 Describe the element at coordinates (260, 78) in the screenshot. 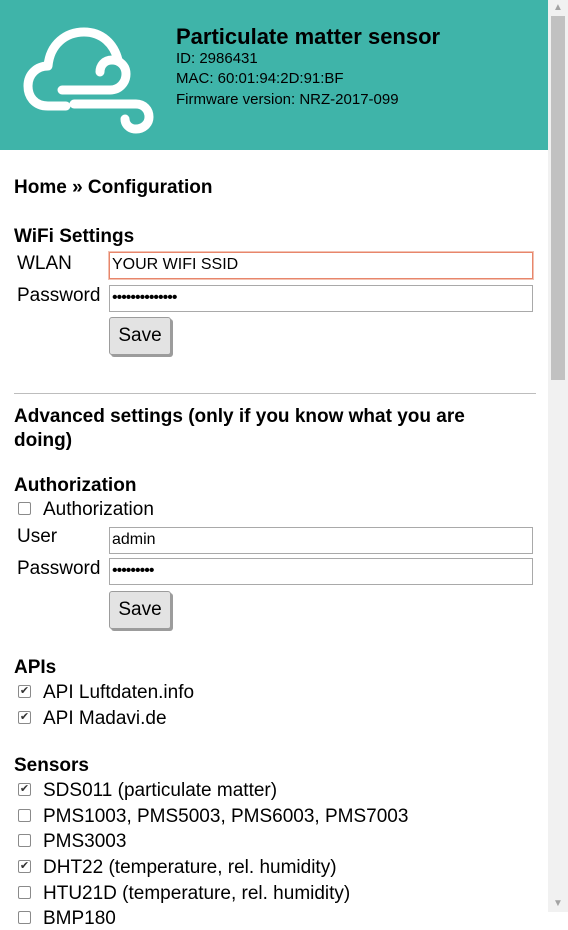

I see `mac-address: MAC: 60:01:94:2D:91:BF` at that location.